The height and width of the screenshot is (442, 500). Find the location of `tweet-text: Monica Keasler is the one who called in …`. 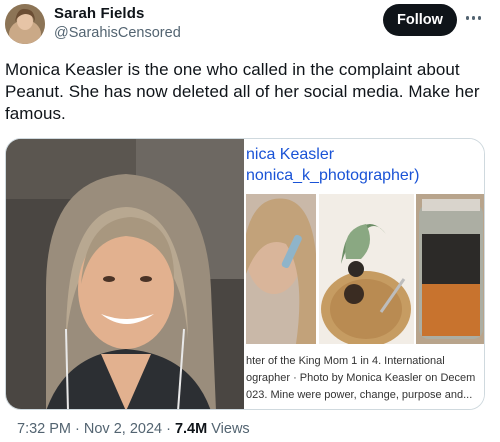

tweet-text: Monica Keasler is the one who called in … is located at coordinates (242, 91).